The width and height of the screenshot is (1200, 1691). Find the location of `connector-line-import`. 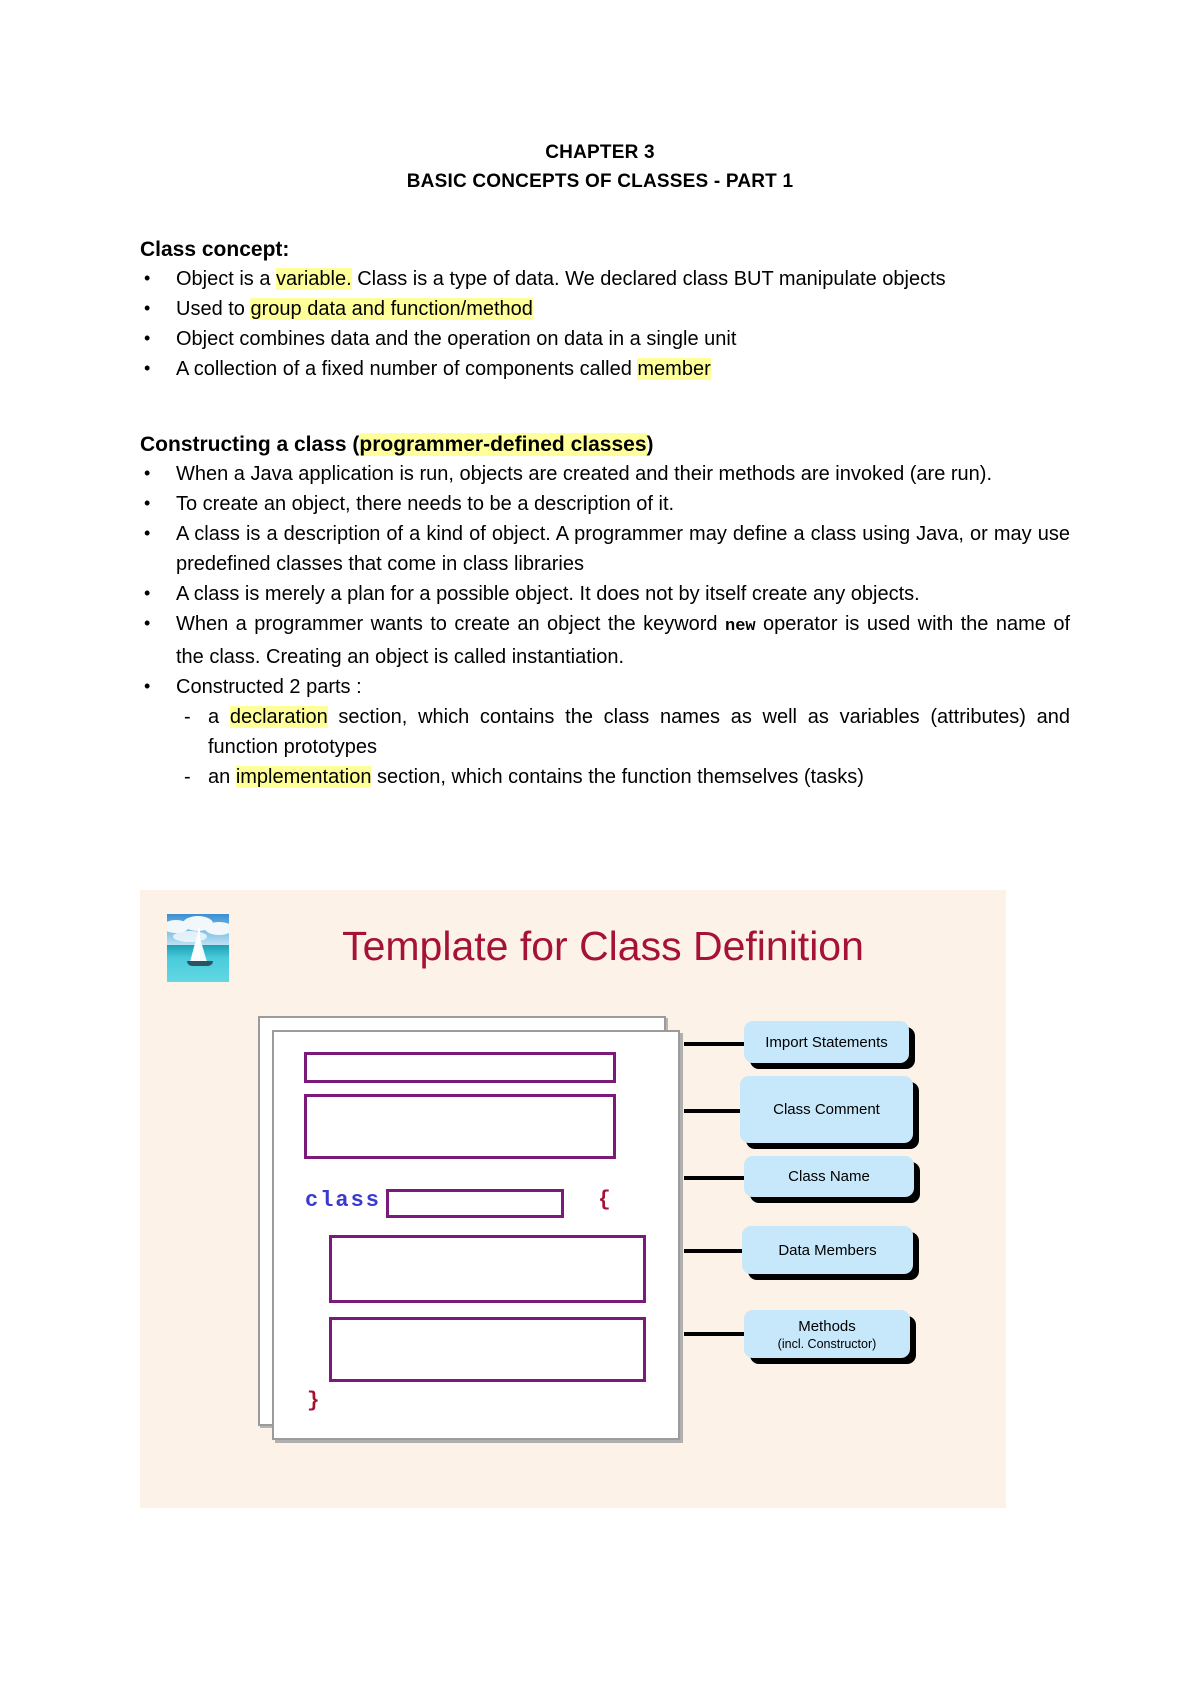

connector-line-import is located at coordinates (715, 1044).